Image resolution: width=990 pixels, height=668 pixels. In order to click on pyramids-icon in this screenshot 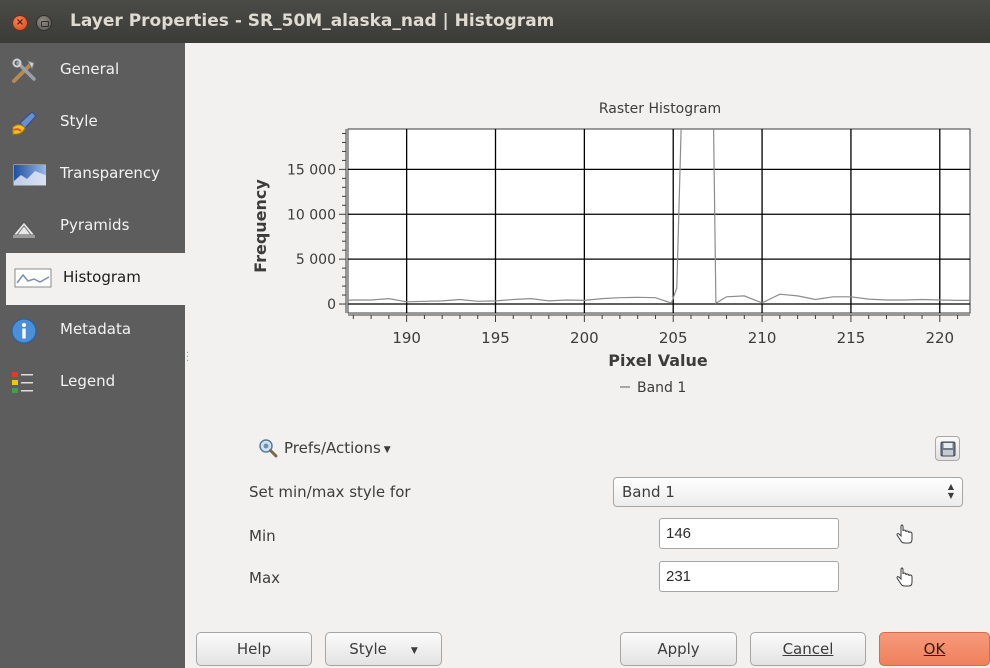, I will do `click(24, 229)`.